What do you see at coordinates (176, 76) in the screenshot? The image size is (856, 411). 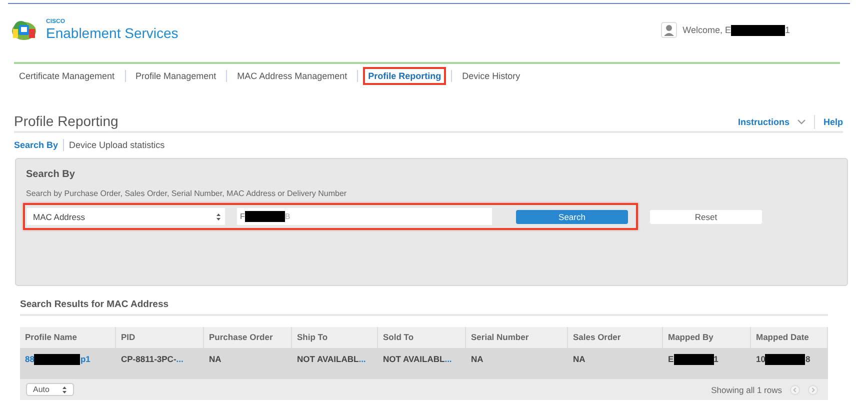 I see `nav-tab: Profile Management` at bounding box center [176, 76].